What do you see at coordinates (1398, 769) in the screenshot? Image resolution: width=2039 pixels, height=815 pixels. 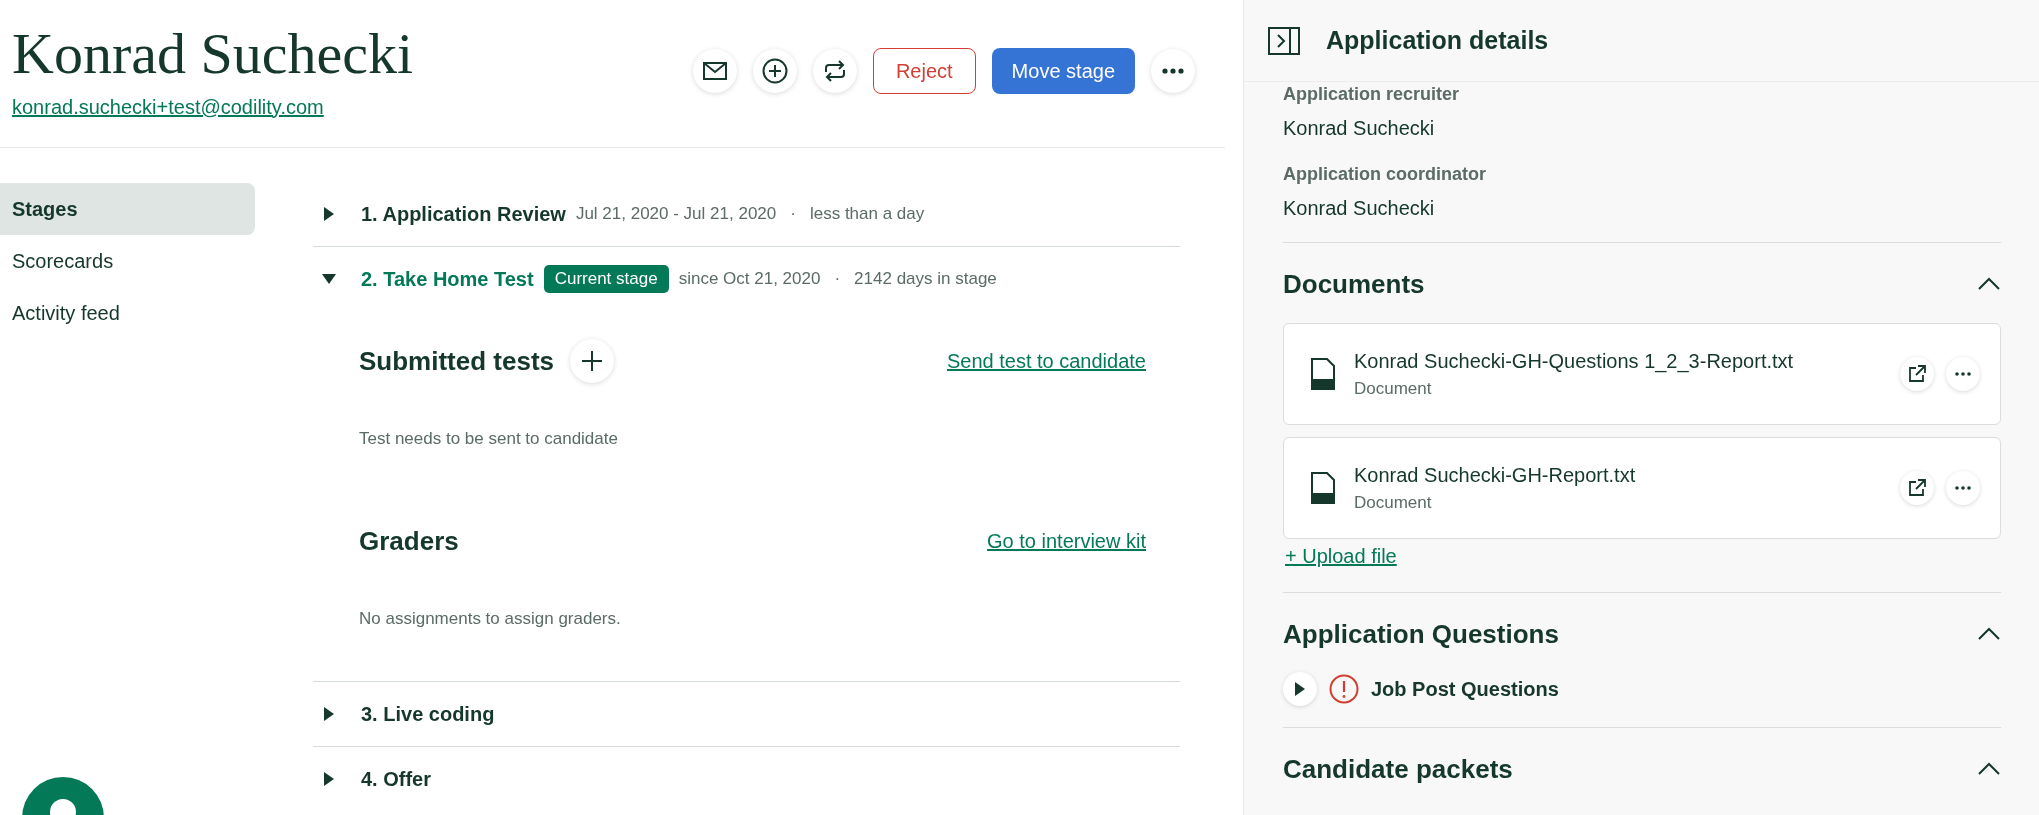 I see `section-title: Candidate packets` at bounding box center [1398, 769].